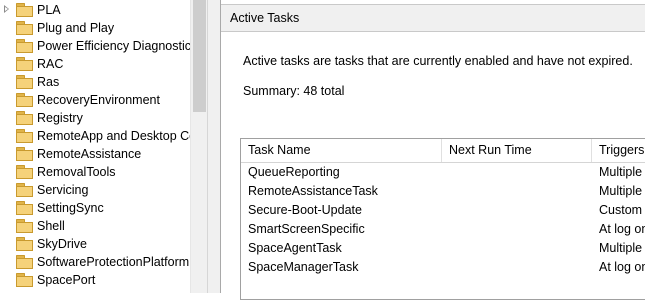  Describe the element at coordinates (98, 100) in the screenshot. I see `tree-item-label: RecoveryEnvironment` at that location.